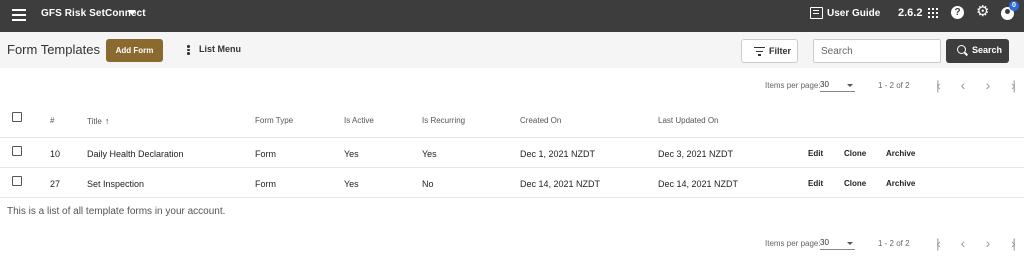 This screenshot has height=260, width=1024. What do you see at coordinates (512, 244) in the screenshot?
I see `bottom-paginator: Items per page: 30 1 - 2 of 2 |‹ ‹ › ›|` at bounding box center [512, 244].